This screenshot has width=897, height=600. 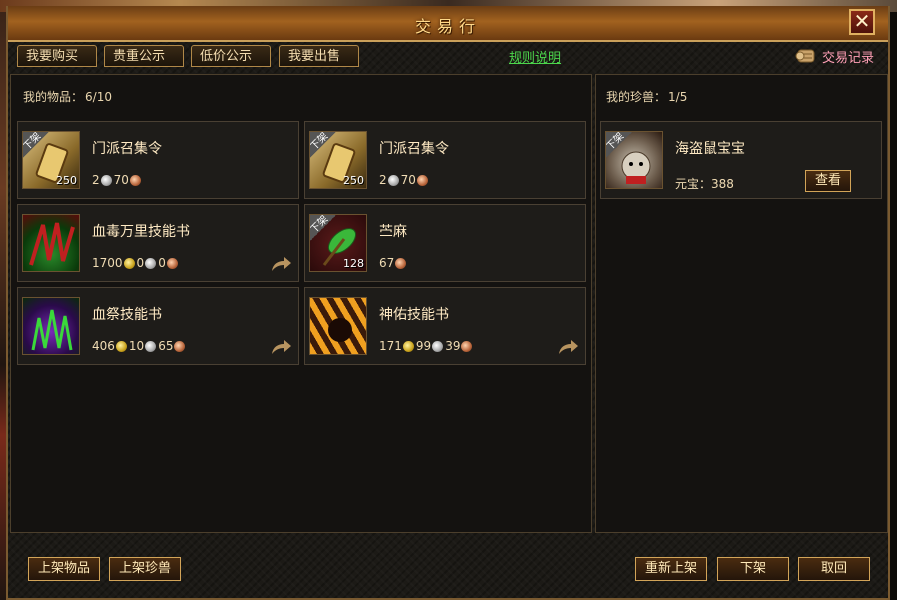 What do you see at coordinates (158, 326) in the screenshot?
I see `item-card: 血祭技能书 406 10 65` at bounding box center [158, 326].